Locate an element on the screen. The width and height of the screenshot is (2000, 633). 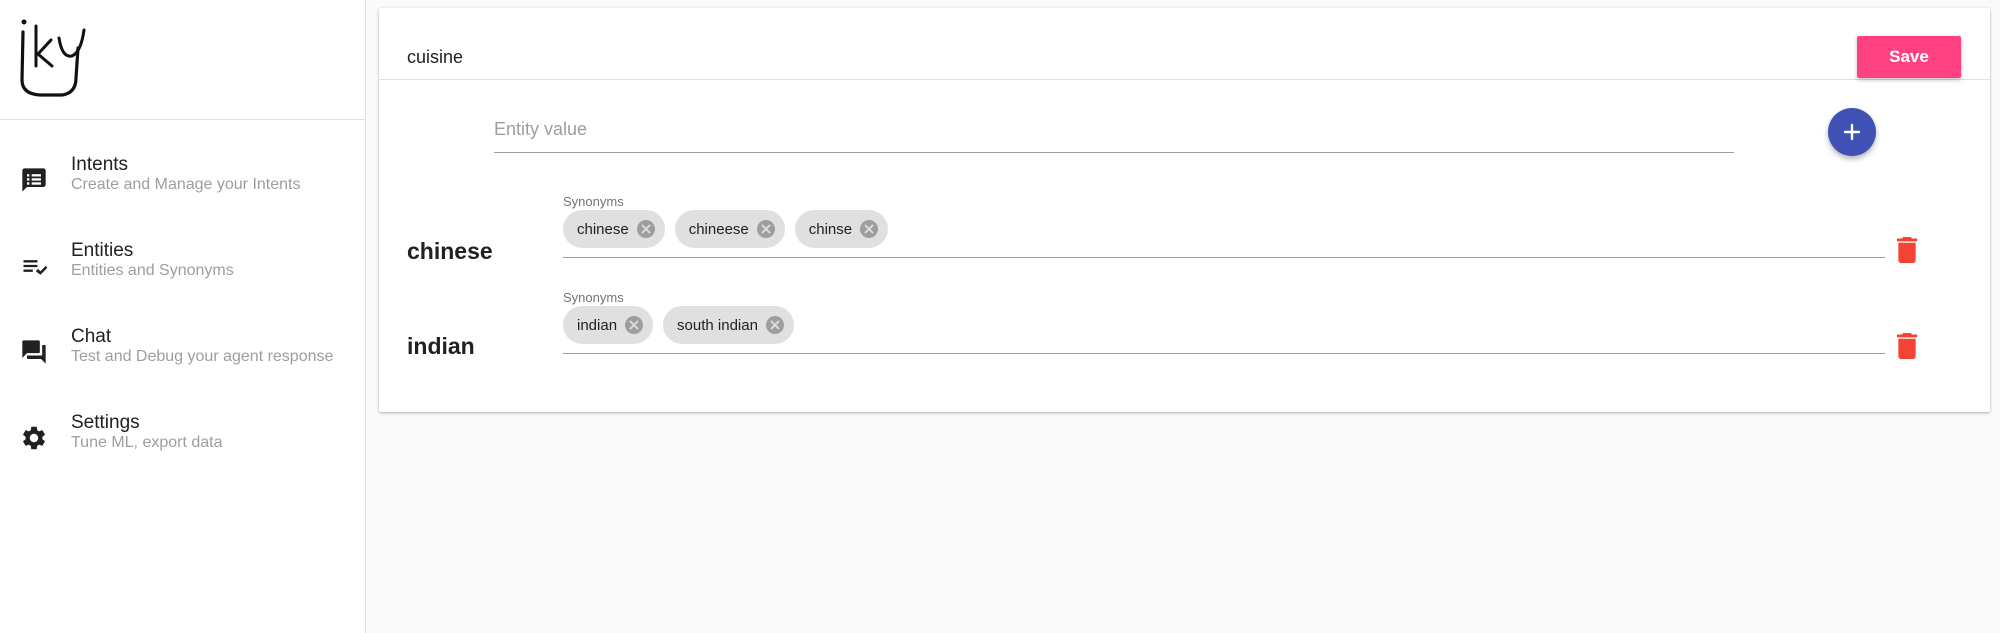
entity-value-input is located at coordinates (1114, 129).